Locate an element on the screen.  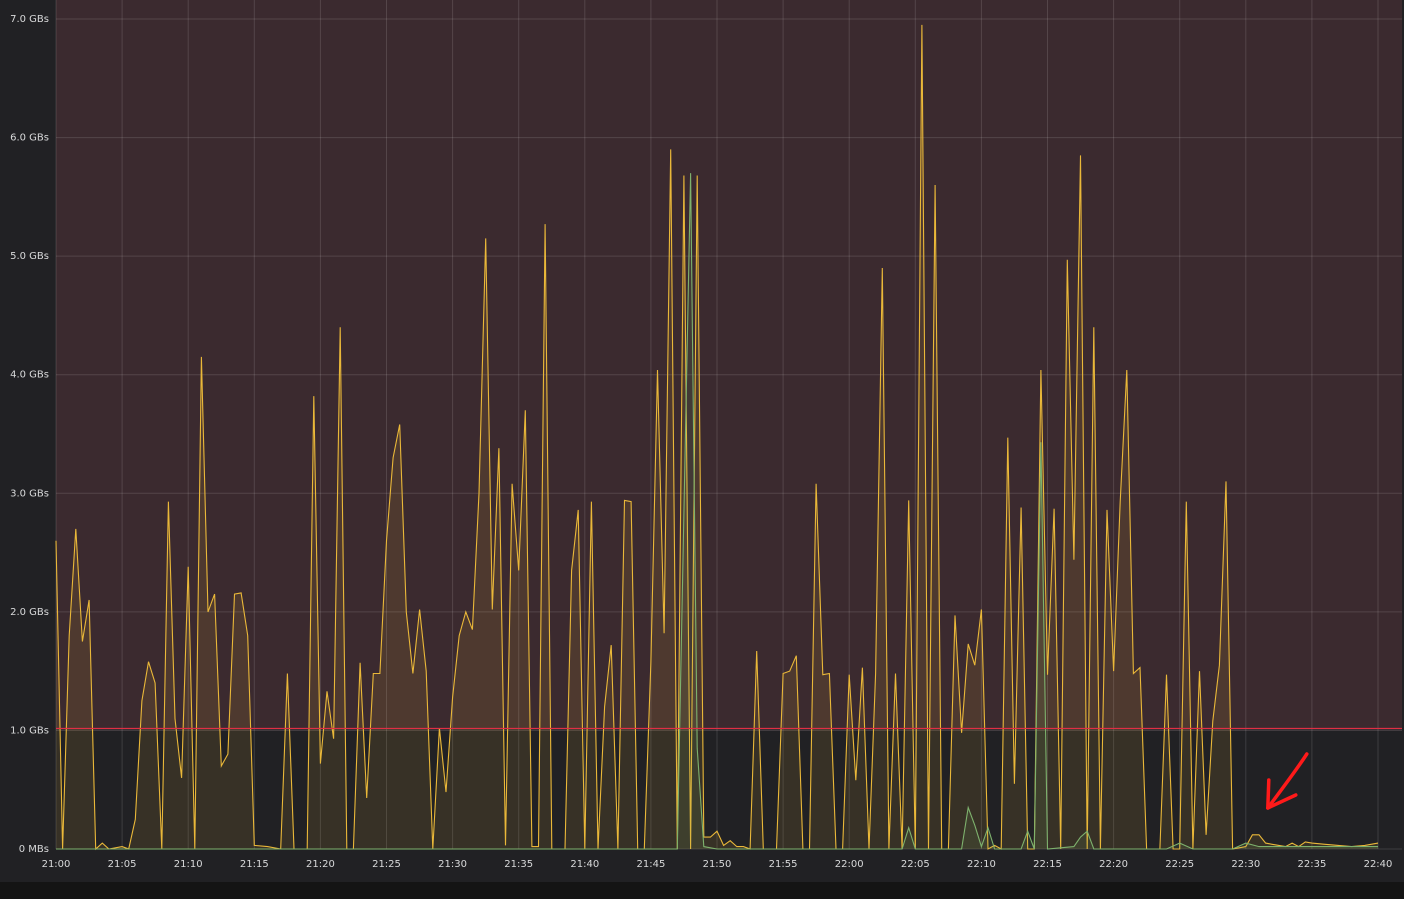
x-tick-label: 21:20 is located at coordinates (320, 864).